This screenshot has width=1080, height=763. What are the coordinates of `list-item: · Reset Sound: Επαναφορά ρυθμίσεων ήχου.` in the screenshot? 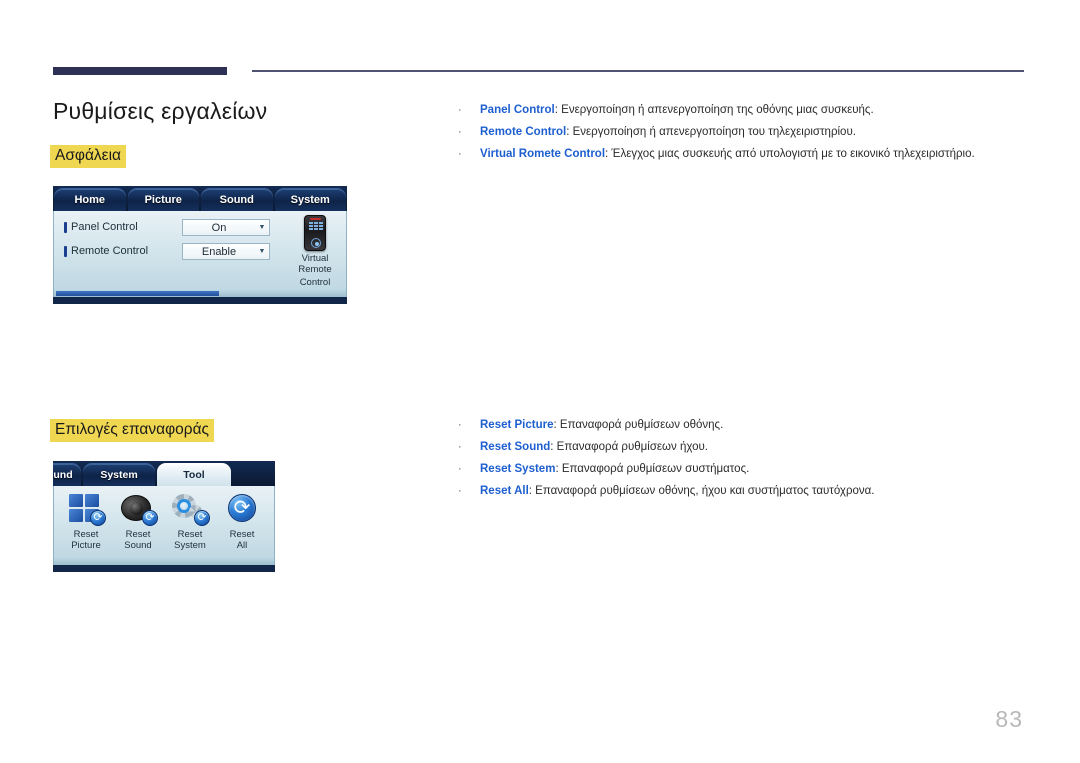 It's located at (738, 447).